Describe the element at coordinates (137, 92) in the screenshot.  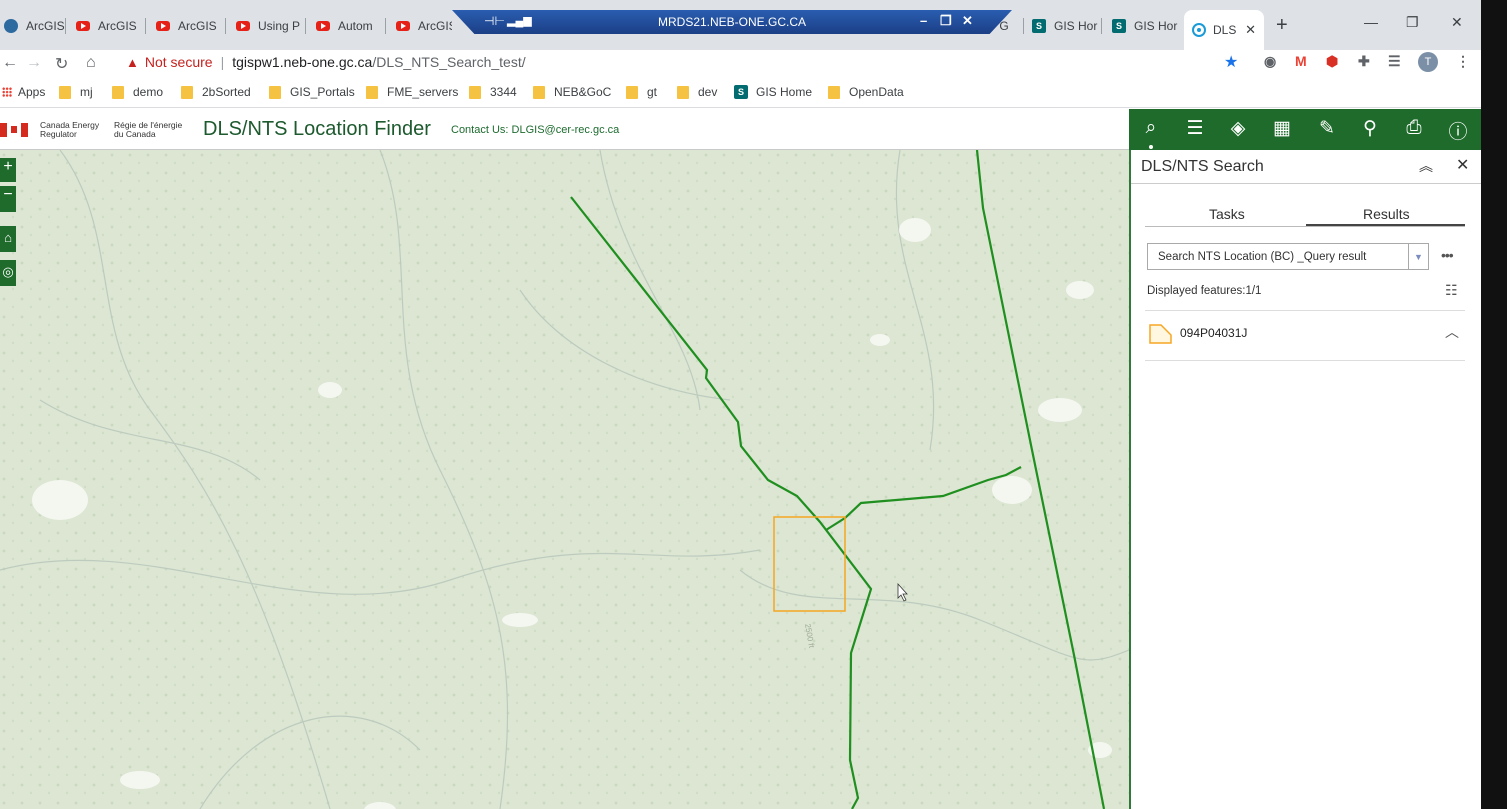
I see `bookmark-folder: demo` at that location.